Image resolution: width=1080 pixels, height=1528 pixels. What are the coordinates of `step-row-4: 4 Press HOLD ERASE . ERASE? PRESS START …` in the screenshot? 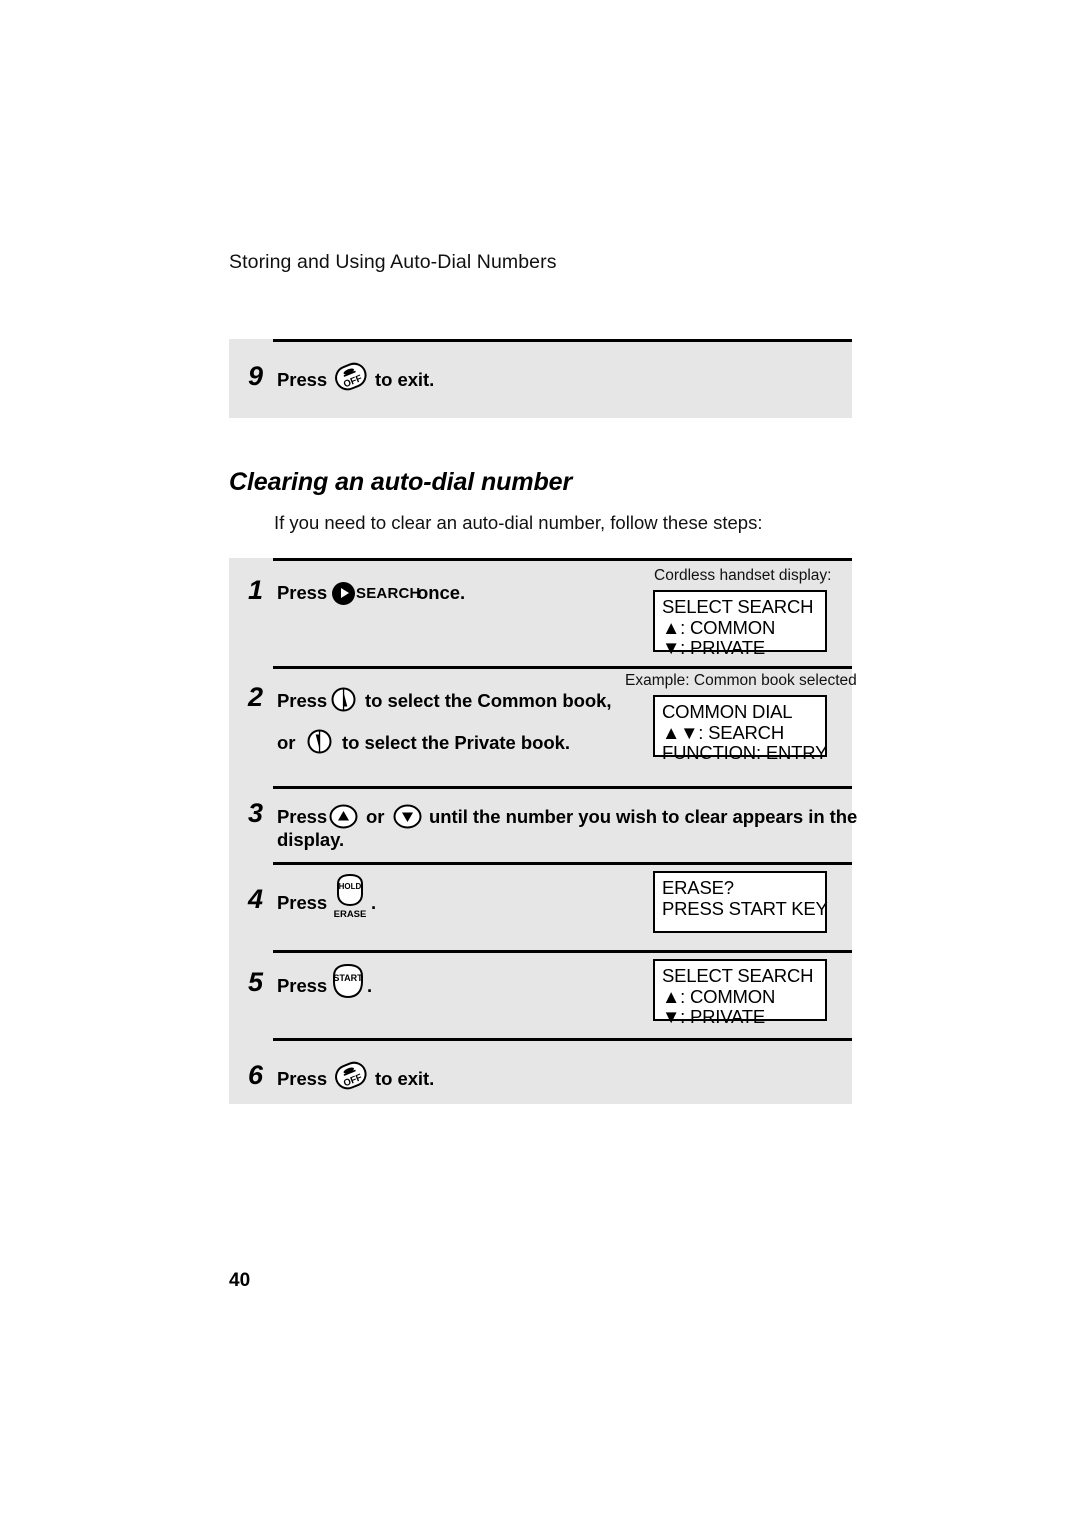 It's located at (540, 906).